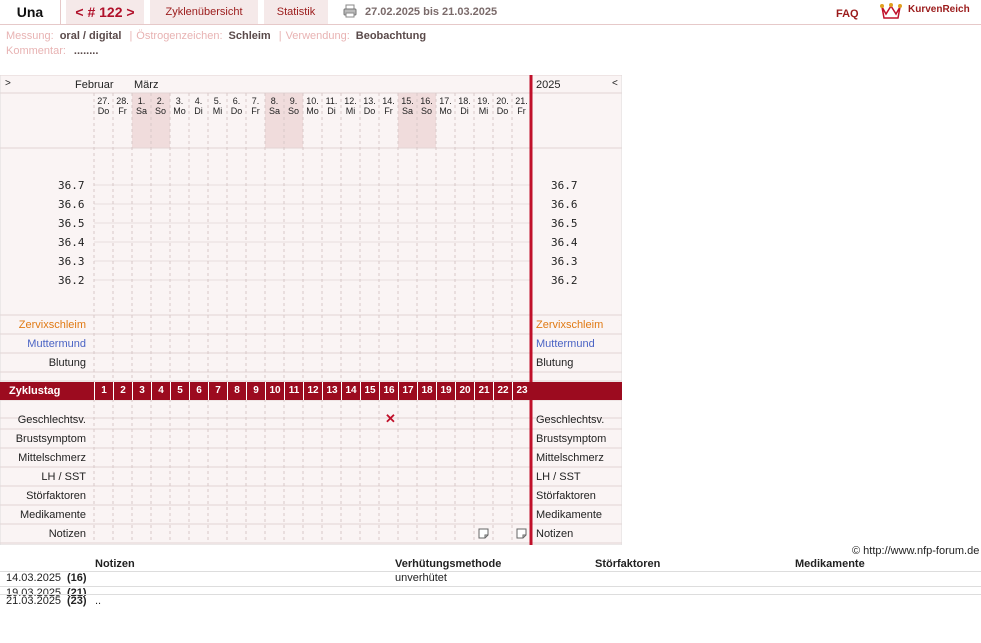  I want to click on date-range: 27.02.2025 bis 21.03.2025, so click(431, 12).